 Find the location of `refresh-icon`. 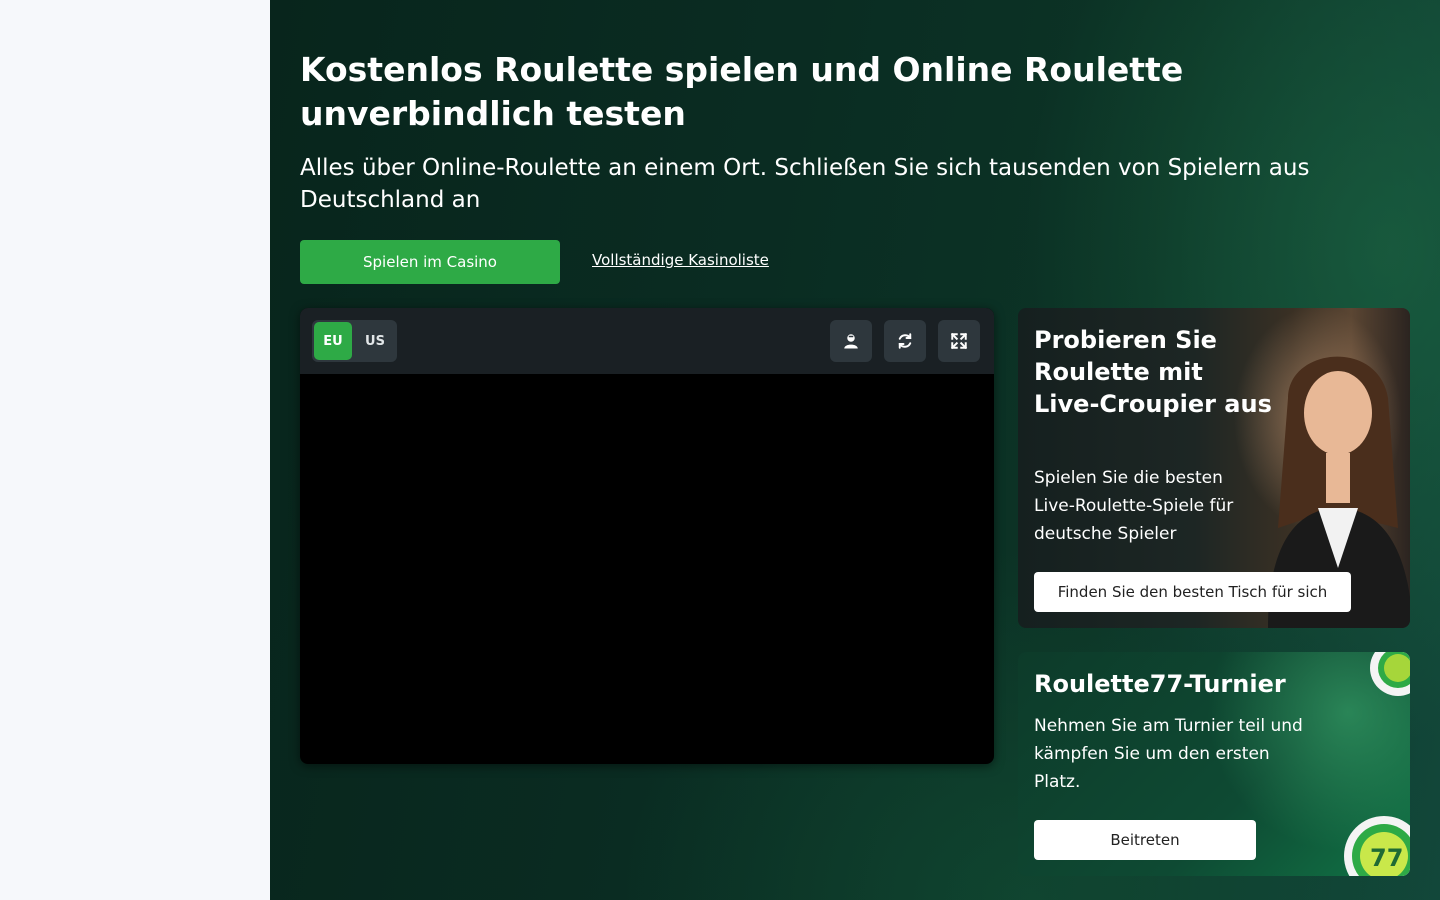

refresh-icon is located at coordinates (905, 341).